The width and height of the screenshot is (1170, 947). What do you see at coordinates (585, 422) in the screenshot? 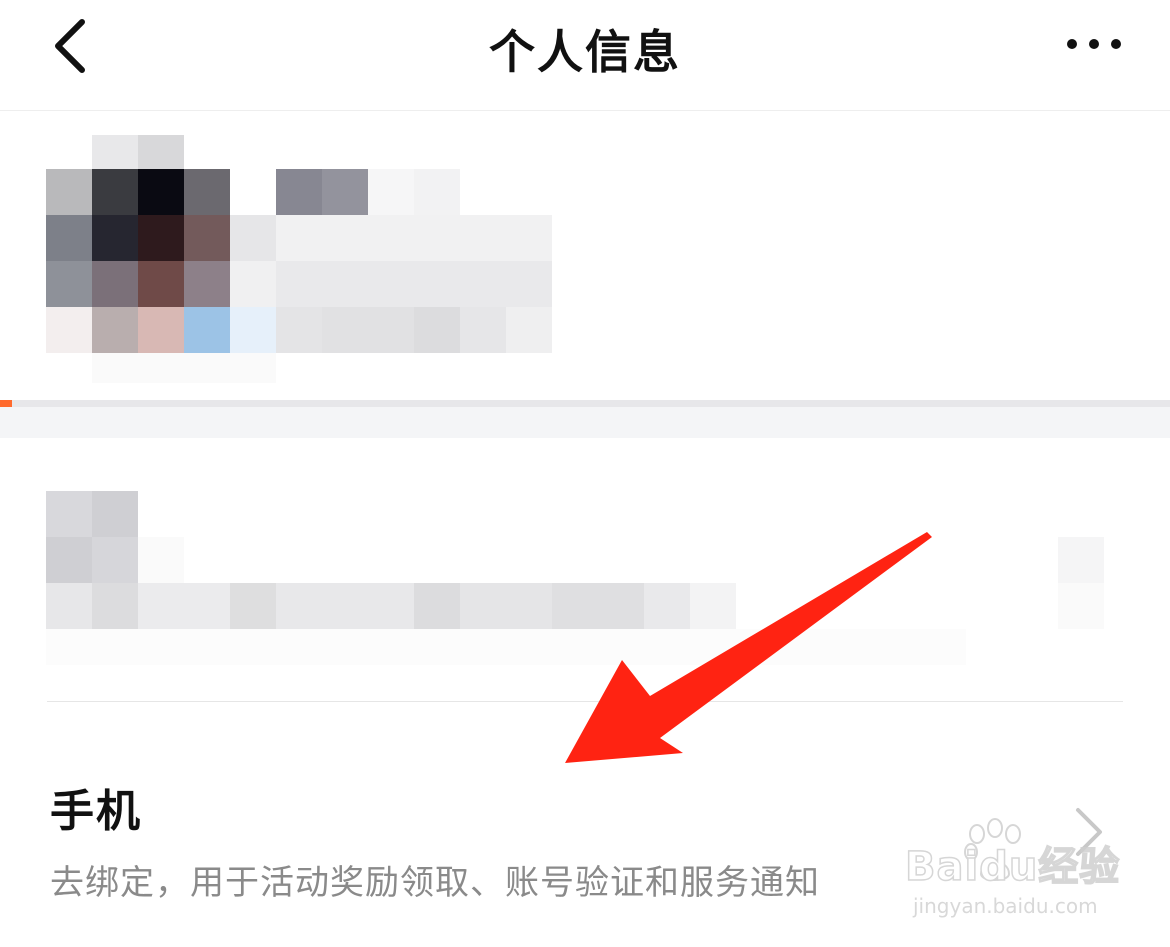
I see `section-separator` at bounding box center [585, 422].